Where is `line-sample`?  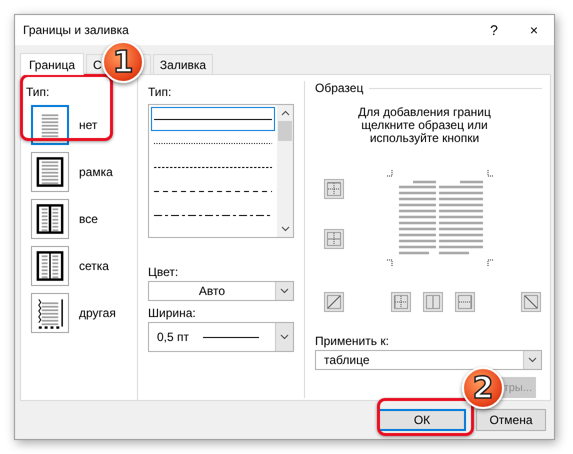 line-sample is located at coordinates (231, 337).